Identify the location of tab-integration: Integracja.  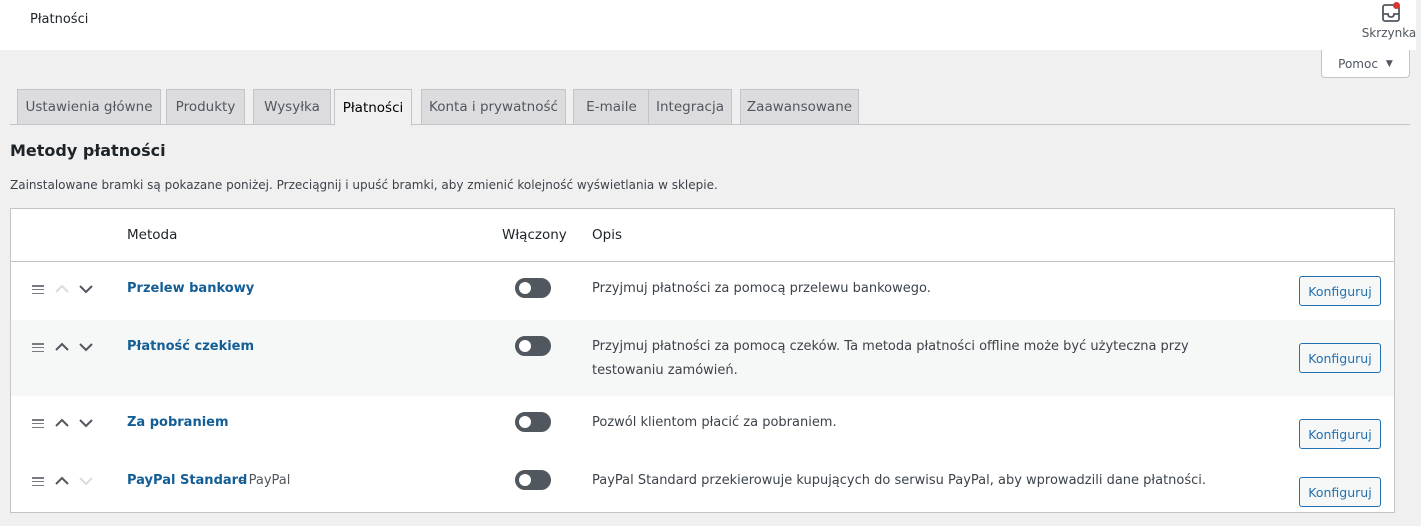
(690, 107).